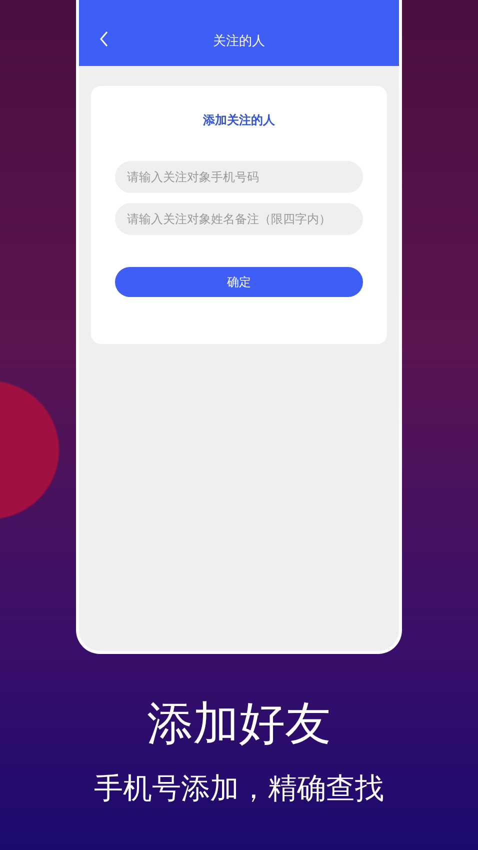 This screenshot has height=850, width=478. I want to click on subtitle: 手机号添加，精确查找, so click(239, 788).